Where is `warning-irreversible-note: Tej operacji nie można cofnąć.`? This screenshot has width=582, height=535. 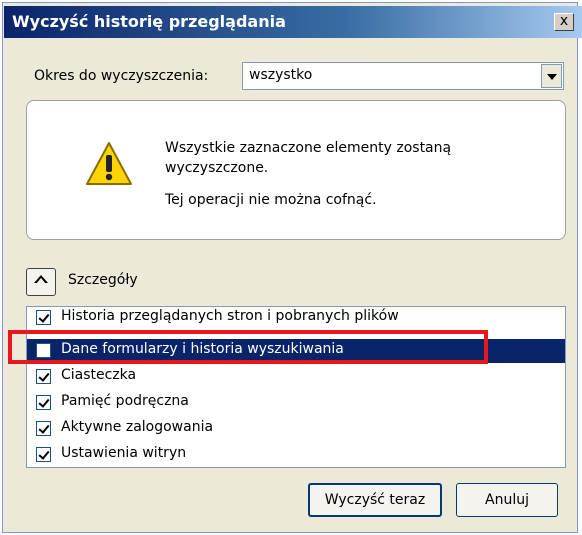
warning-irreversible-note: Tej operacji nie można cofnąć. is located at coordinates (271, 200).